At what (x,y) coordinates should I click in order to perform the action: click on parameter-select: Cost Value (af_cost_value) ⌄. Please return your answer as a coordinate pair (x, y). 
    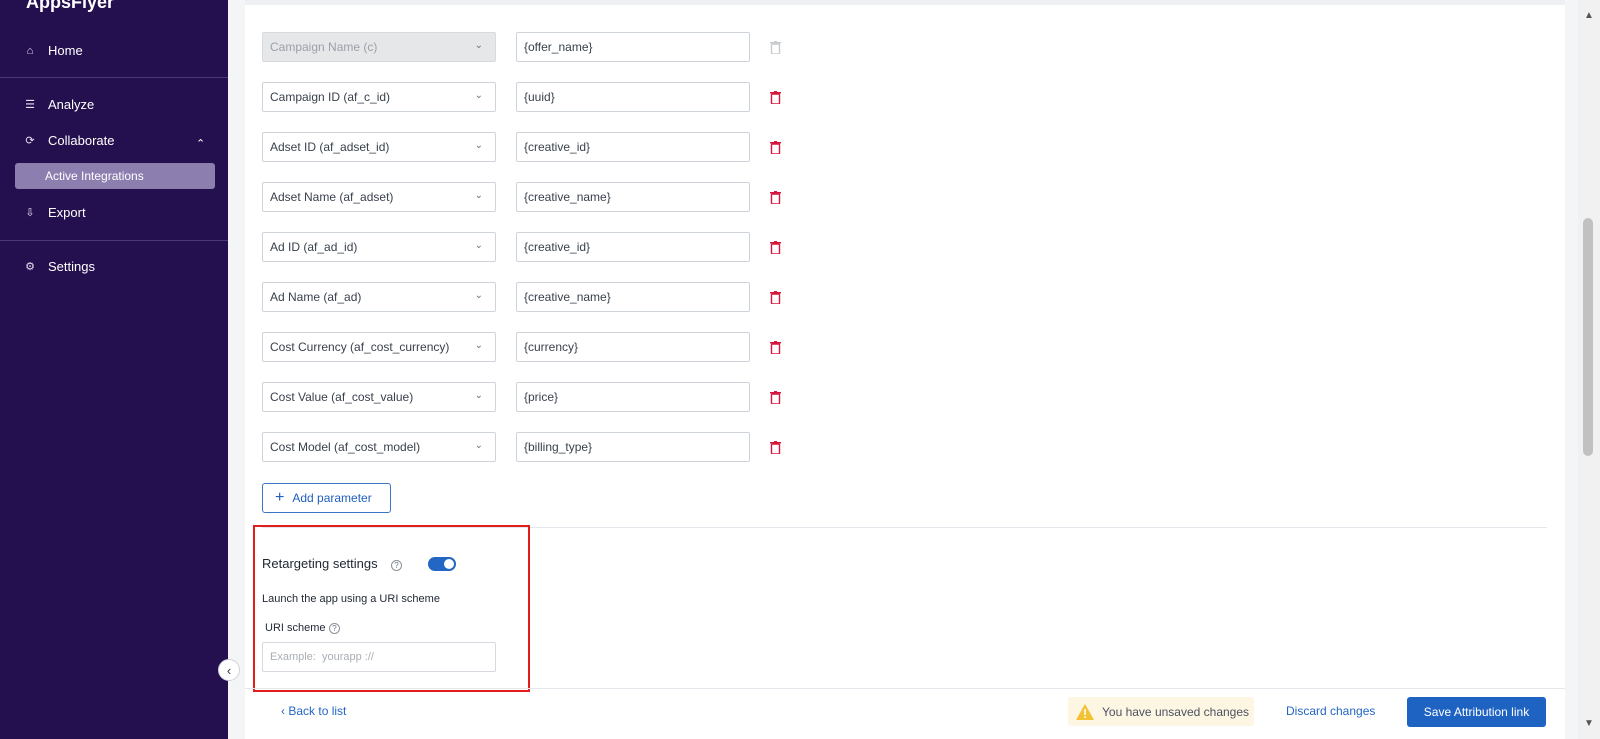
    Looking at the image, I should click on (379, 397).